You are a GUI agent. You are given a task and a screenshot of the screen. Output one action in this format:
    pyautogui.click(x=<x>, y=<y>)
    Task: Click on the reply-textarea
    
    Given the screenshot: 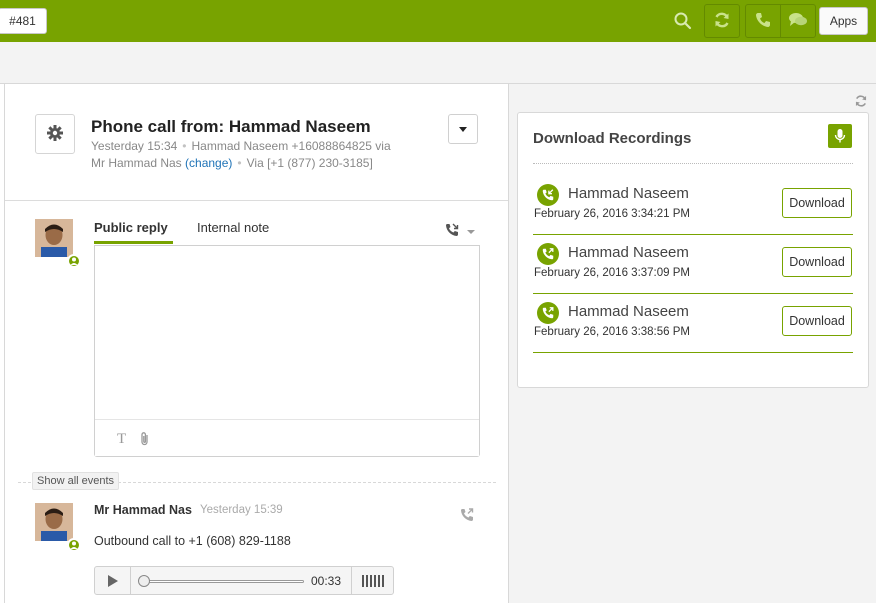 What is the action you would take?
    pyautogui.click(x=287, y=332)
    